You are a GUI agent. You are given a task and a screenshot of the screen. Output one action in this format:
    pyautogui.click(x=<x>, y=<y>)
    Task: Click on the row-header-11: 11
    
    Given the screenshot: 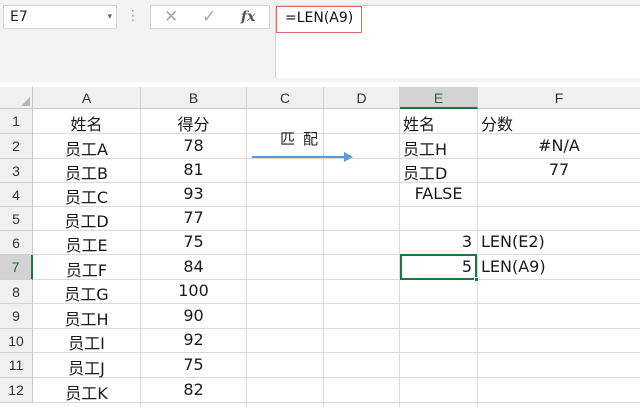 What is the action you would take?
    pyautogui.click(x=16, y=365)
    